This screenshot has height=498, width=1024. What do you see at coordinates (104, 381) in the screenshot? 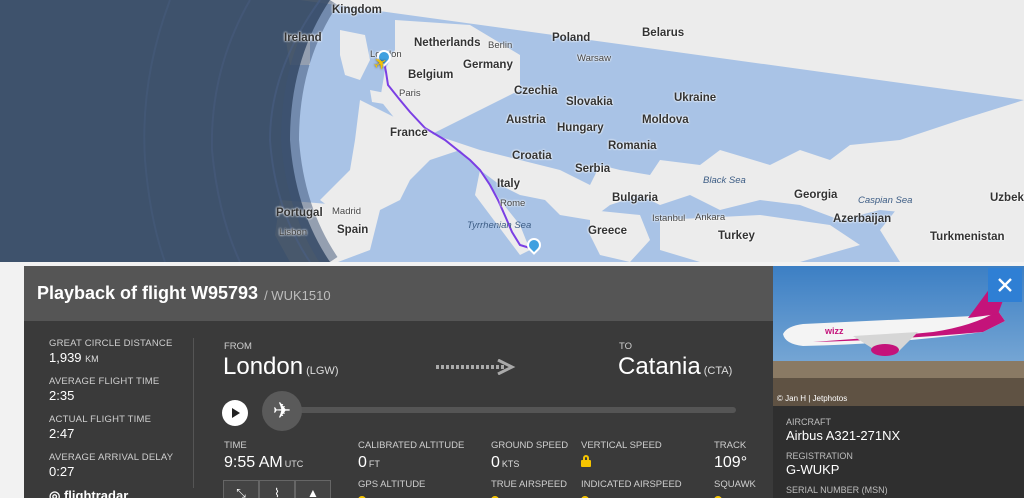
I see `stat-label: AVERAGE FLIGHT TIME` at bounding box center [104, 381].